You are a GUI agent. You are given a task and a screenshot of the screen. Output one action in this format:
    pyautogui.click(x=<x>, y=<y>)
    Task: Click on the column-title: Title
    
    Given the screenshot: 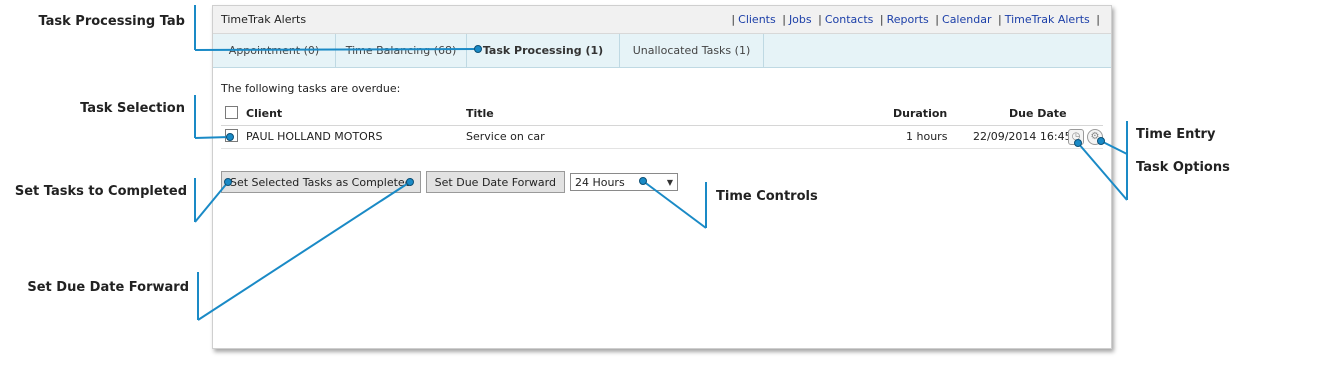 What is the action you would take?
    pyautogui.click(x=480, y=113)
    